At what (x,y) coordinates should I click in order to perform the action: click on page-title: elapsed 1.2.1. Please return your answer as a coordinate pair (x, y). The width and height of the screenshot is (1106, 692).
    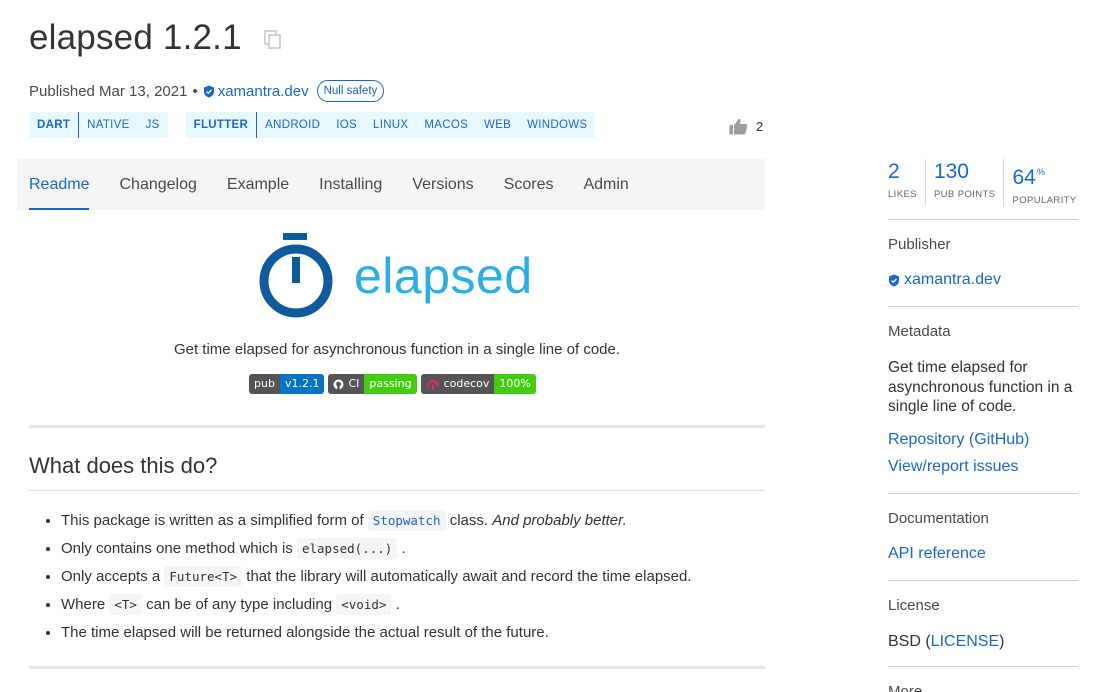
    Looking at the image, I should click on (135, 37).